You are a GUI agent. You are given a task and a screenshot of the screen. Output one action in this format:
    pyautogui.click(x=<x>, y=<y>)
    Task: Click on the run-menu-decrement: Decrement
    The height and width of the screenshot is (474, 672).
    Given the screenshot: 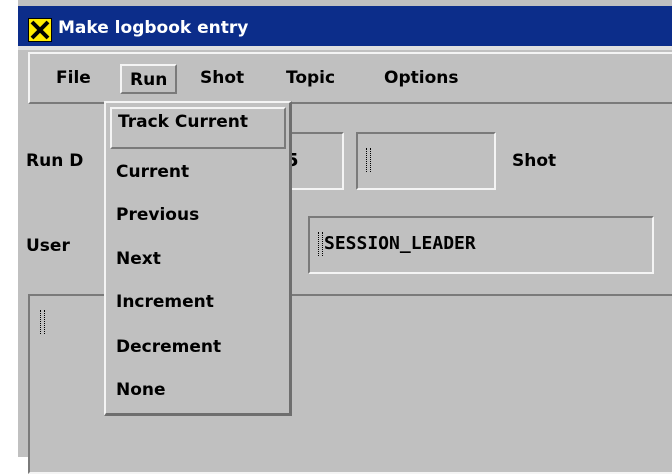 What is the action you would take?
    pyautogui.click(x=168, y=347)
    